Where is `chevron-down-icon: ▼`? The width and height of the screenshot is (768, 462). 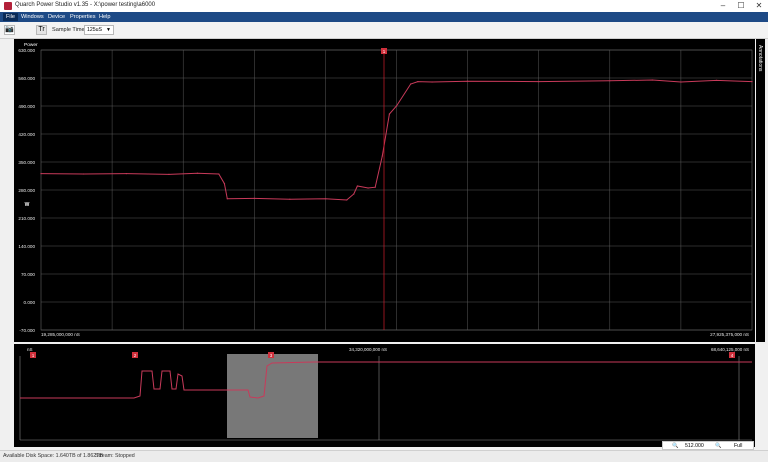 chevron-down-icon: ▼ is located at coordinates (108, 30).